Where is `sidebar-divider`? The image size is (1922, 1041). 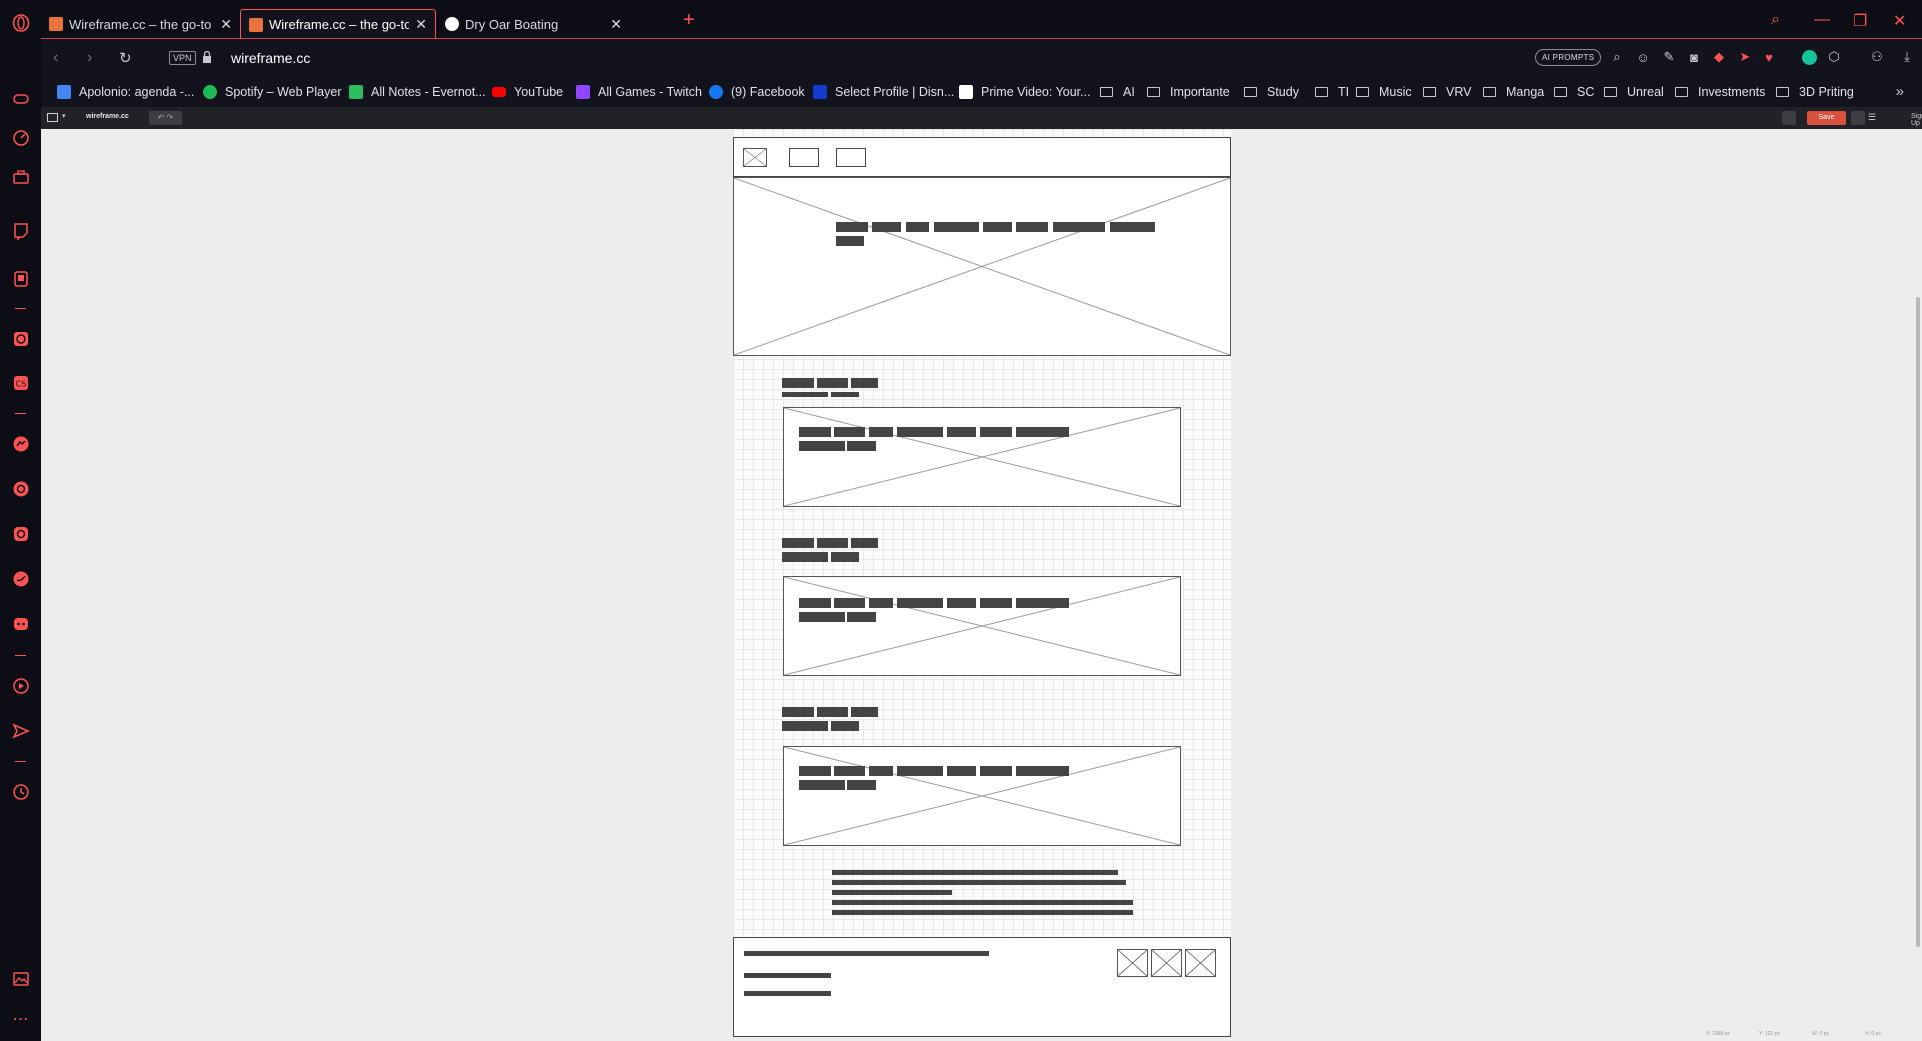
sidebar-divider is located at coordinates (20, 761).